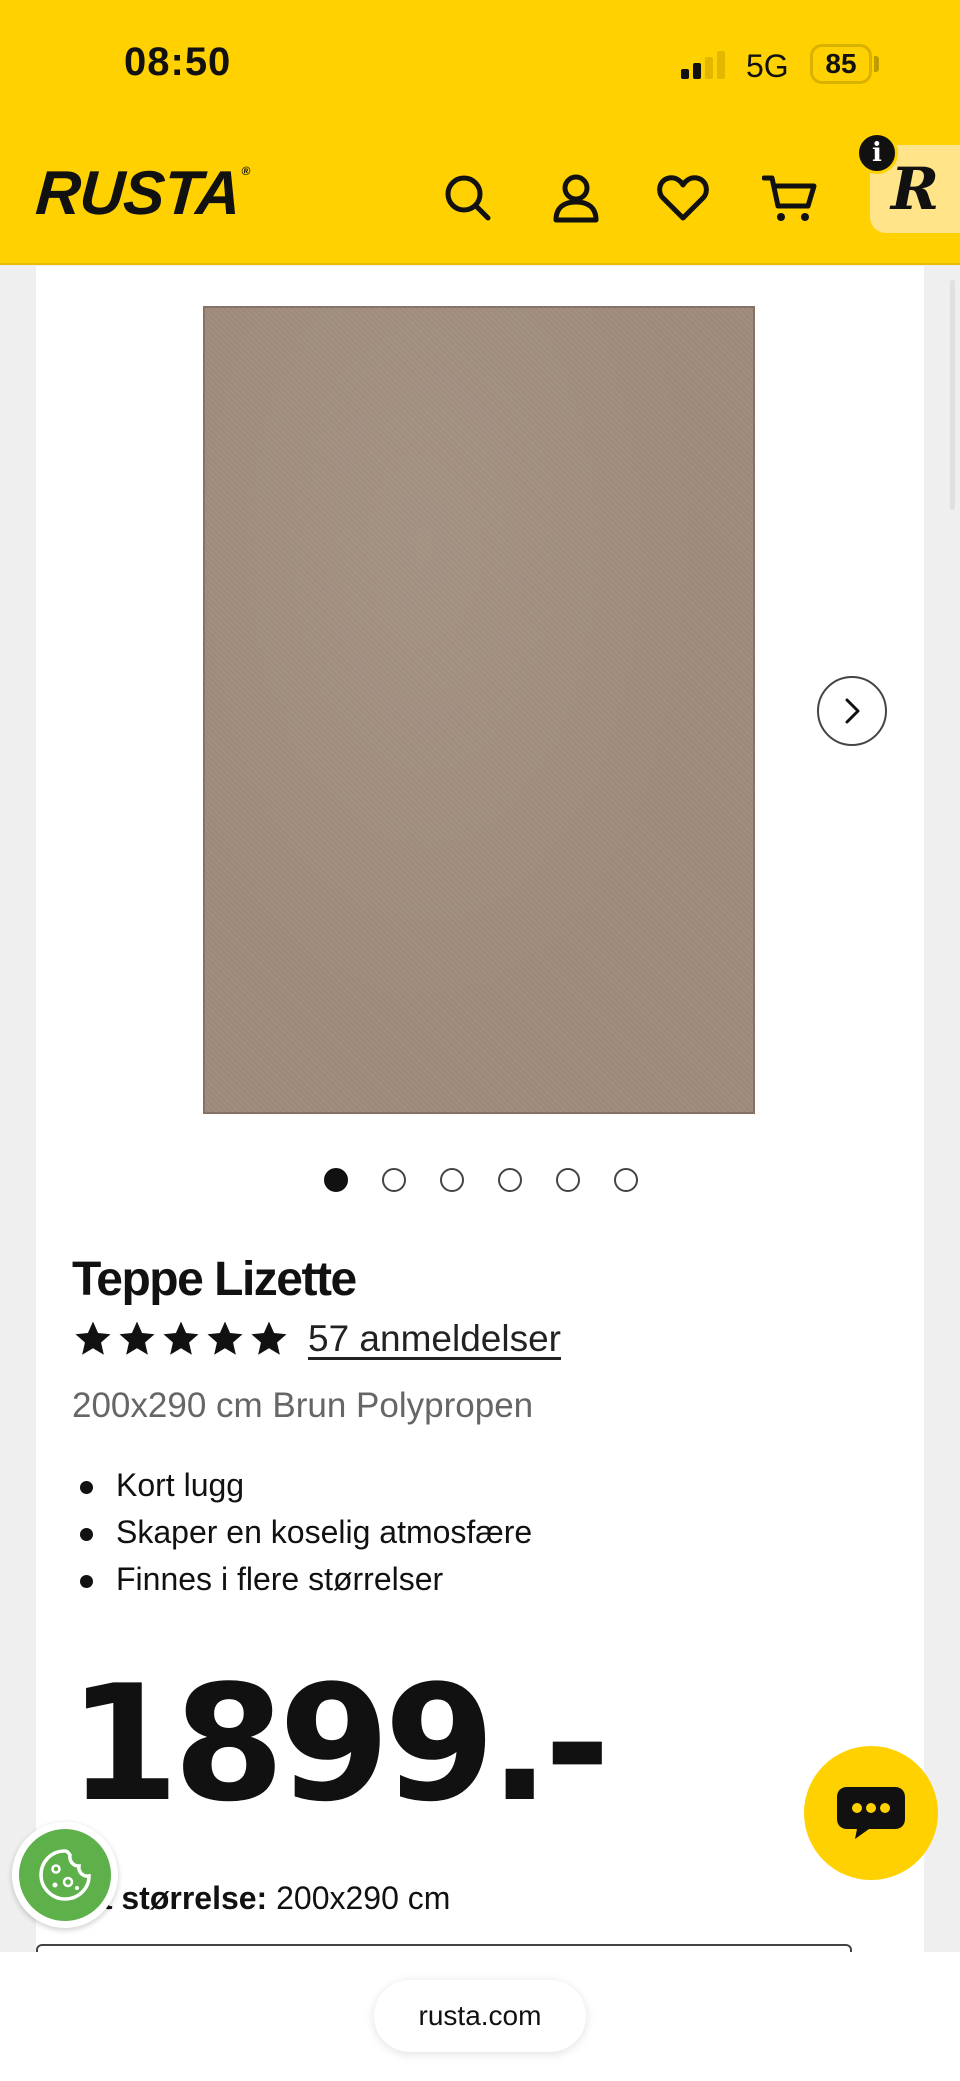 The width and height of the screenshot is (960, 2081). What do you see at coordinates (363, 1898) in the screenshot?
I see `size-value: 200x290 cm` at bounding box center [363, 1898].